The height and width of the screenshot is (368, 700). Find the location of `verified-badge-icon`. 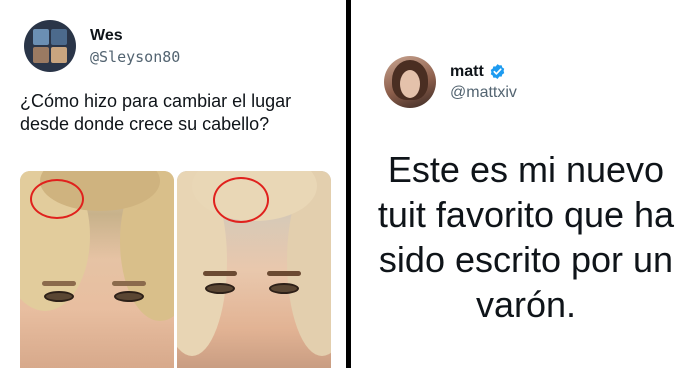

verified-badge-icon is located at coordinates (497, 71).